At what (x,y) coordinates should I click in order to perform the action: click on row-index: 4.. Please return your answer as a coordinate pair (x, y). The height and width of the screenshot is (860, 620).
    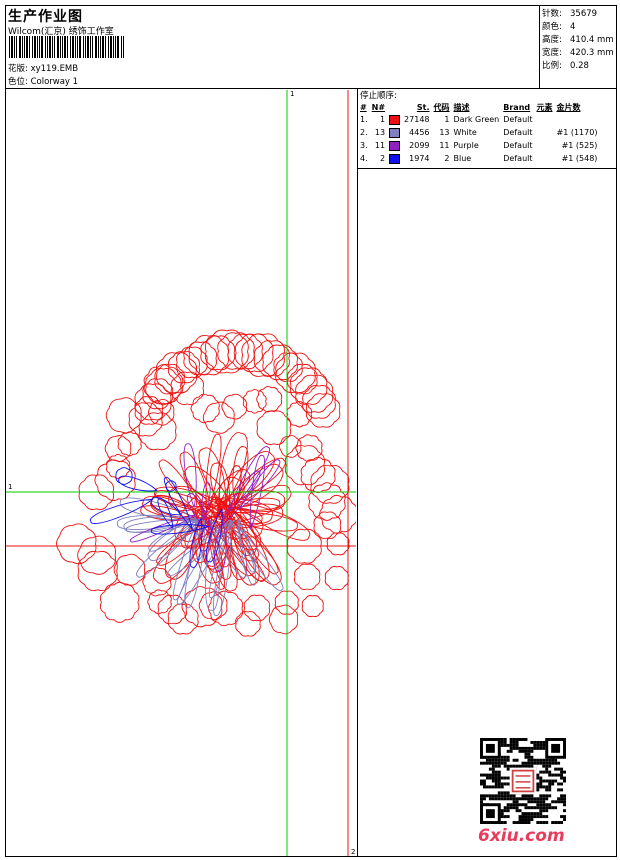
    Looking at the image, I should click on (364, 158).